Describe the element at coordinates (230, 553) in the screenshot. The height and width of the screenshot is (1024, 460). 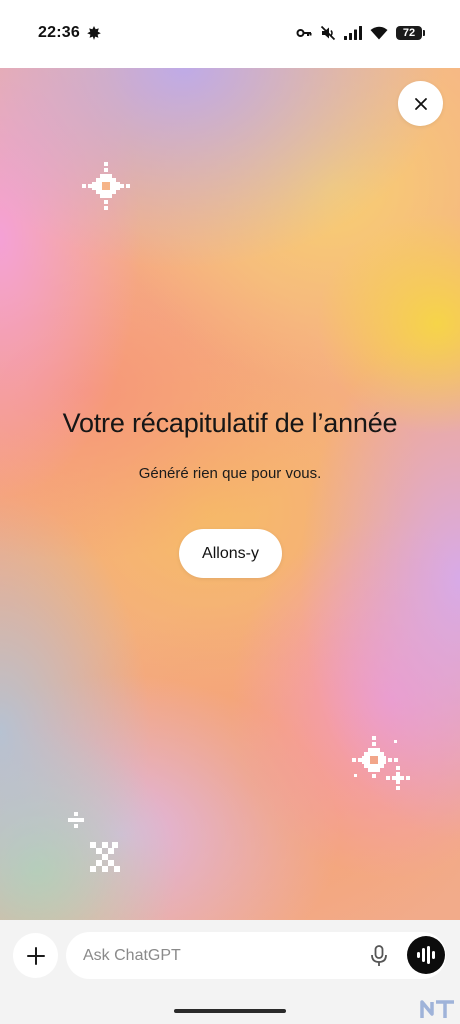
I see `lets-go-button: Allons-y` at that location.